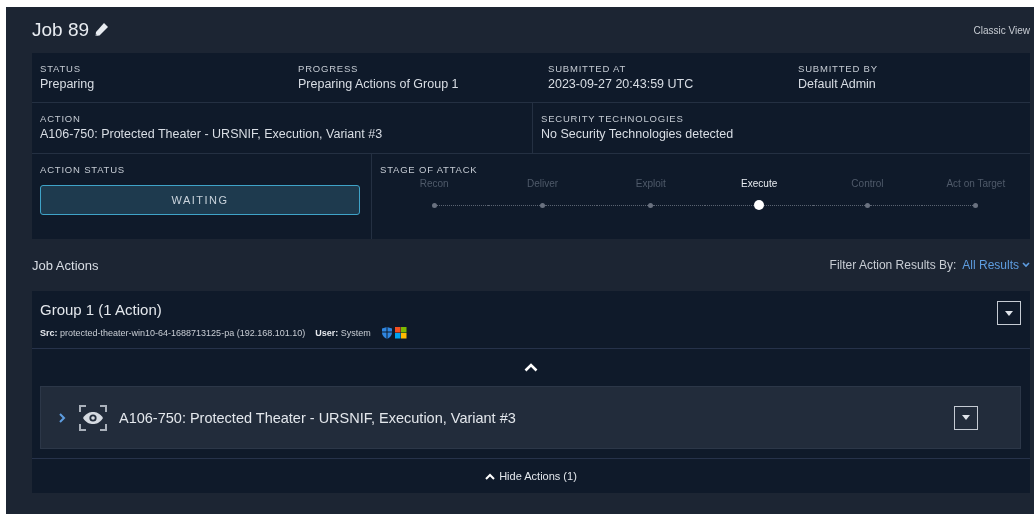  I want to click on action-title: A106-750: Protected Theater - URSNIF, Execution, Variant #3, so click(317, 417).